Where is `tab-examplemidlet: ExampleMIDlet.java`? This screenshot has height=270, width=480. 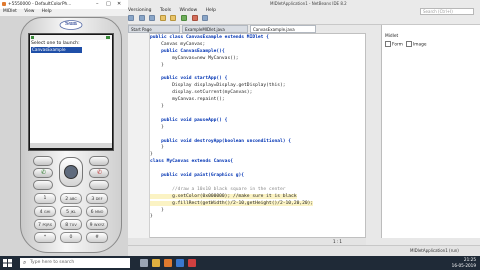
tab-examplemidlet: ExampleMIDlet.java is located at coordinates (215, 29).